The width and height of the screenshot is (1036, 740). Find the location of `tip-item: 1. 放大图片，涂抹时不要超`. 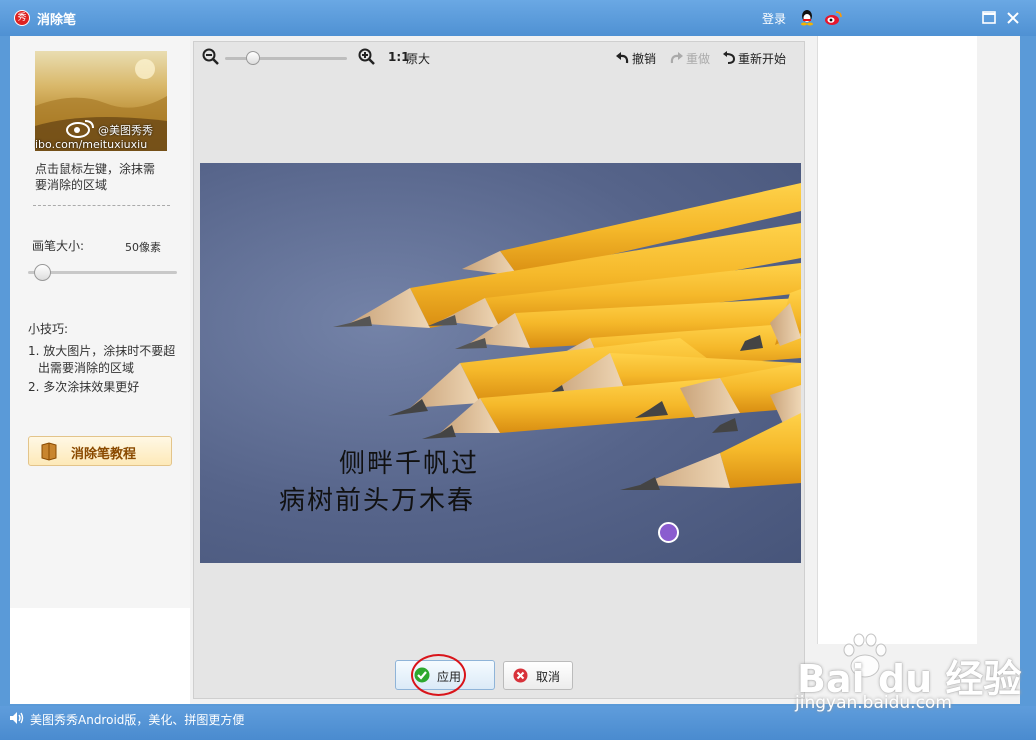

tip-item: 1. 放大图片，涂抹时不要超 is located at coordinates (102, 351).